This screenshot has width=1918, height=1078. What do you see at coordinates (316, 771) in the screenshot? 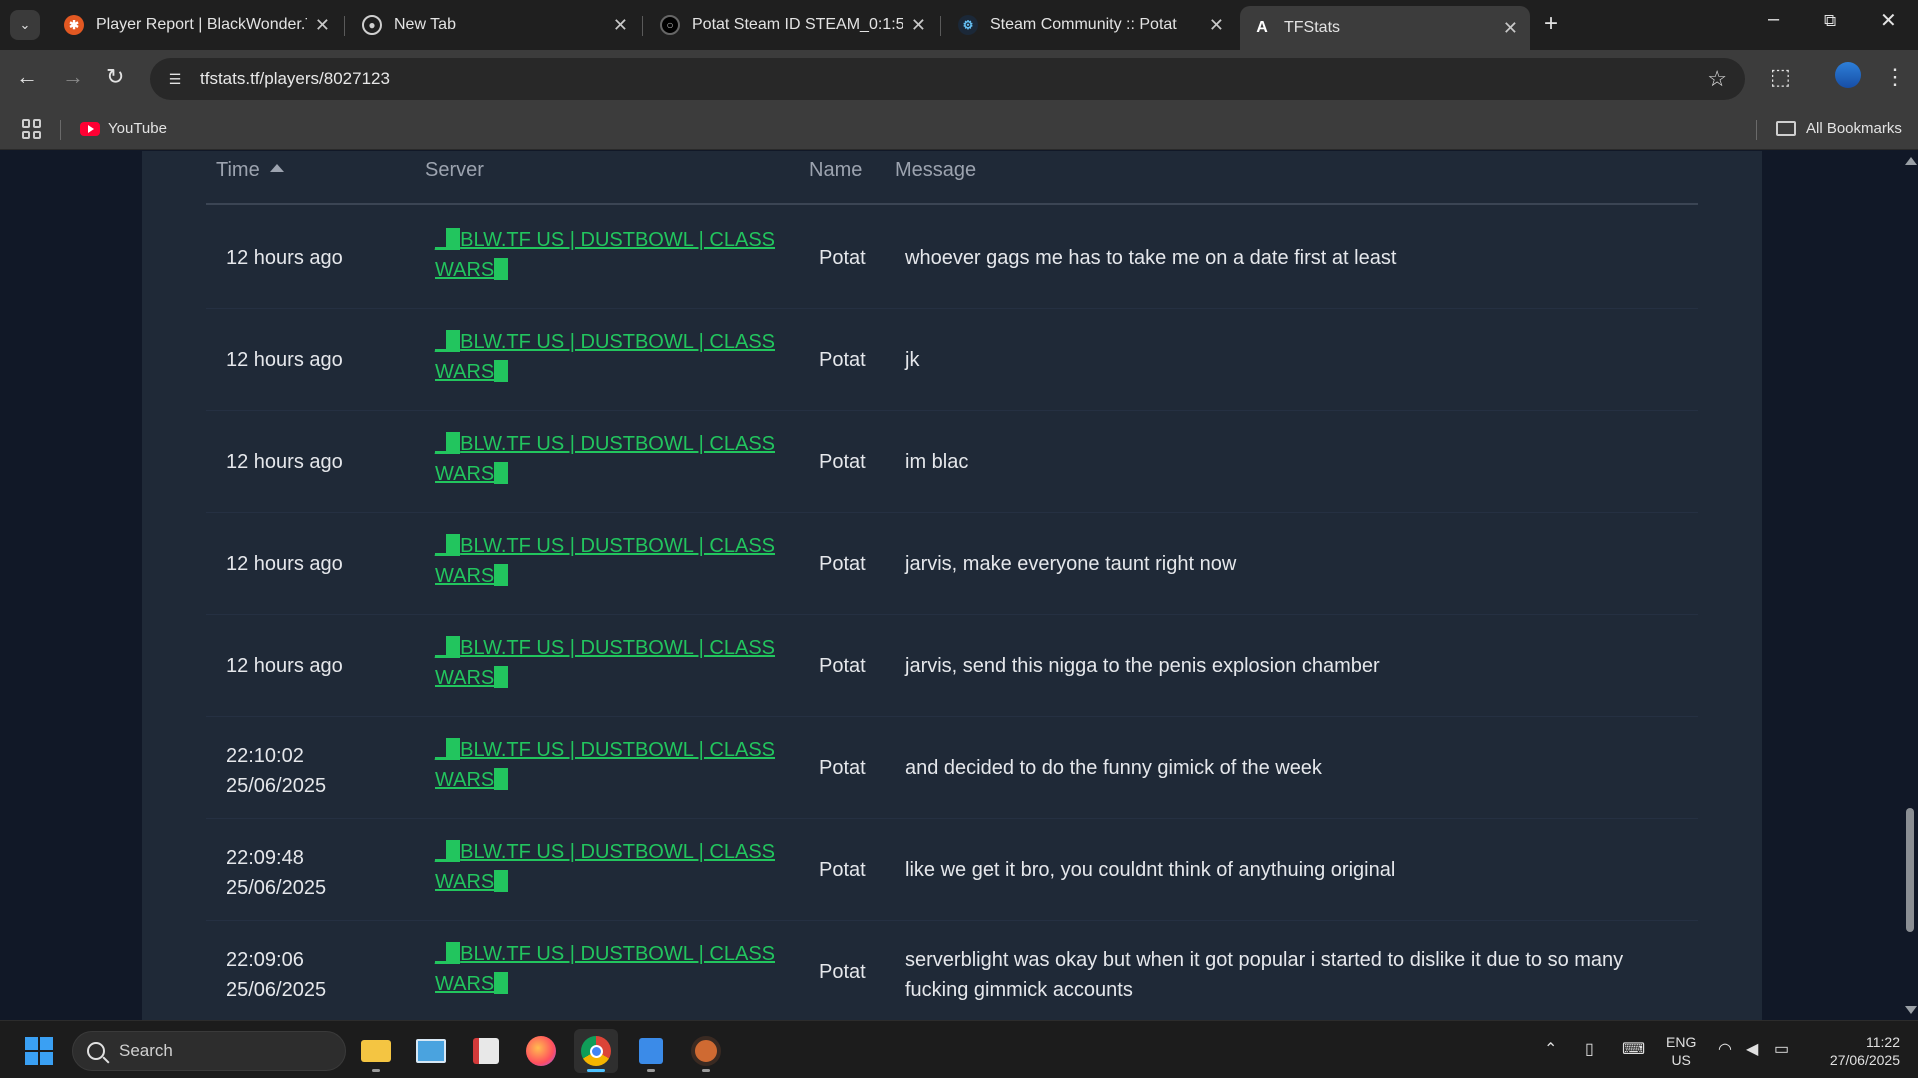
I see `time-cell: 22:10:02 25/06/2025` at bounding box center [316, 771].